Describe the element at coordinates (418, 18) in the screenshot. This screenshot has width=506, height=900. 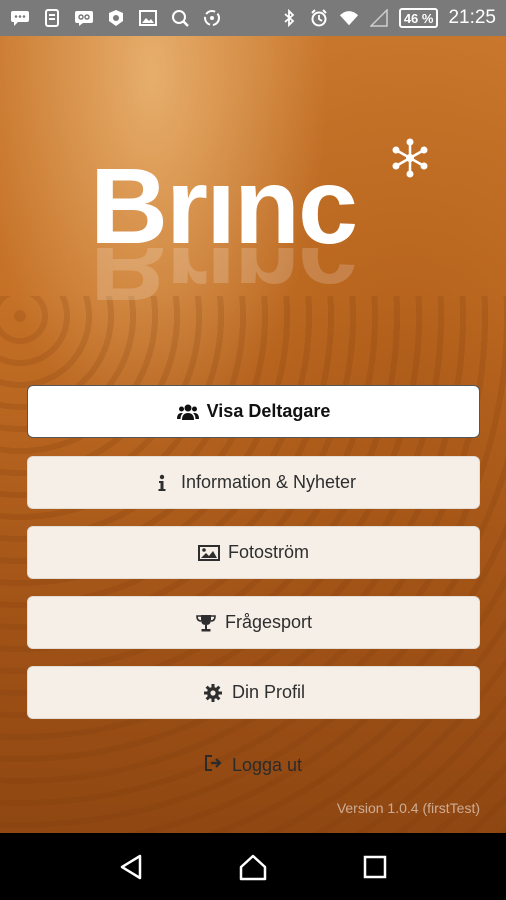
I see `battery-indicator: 46 %` at that location.